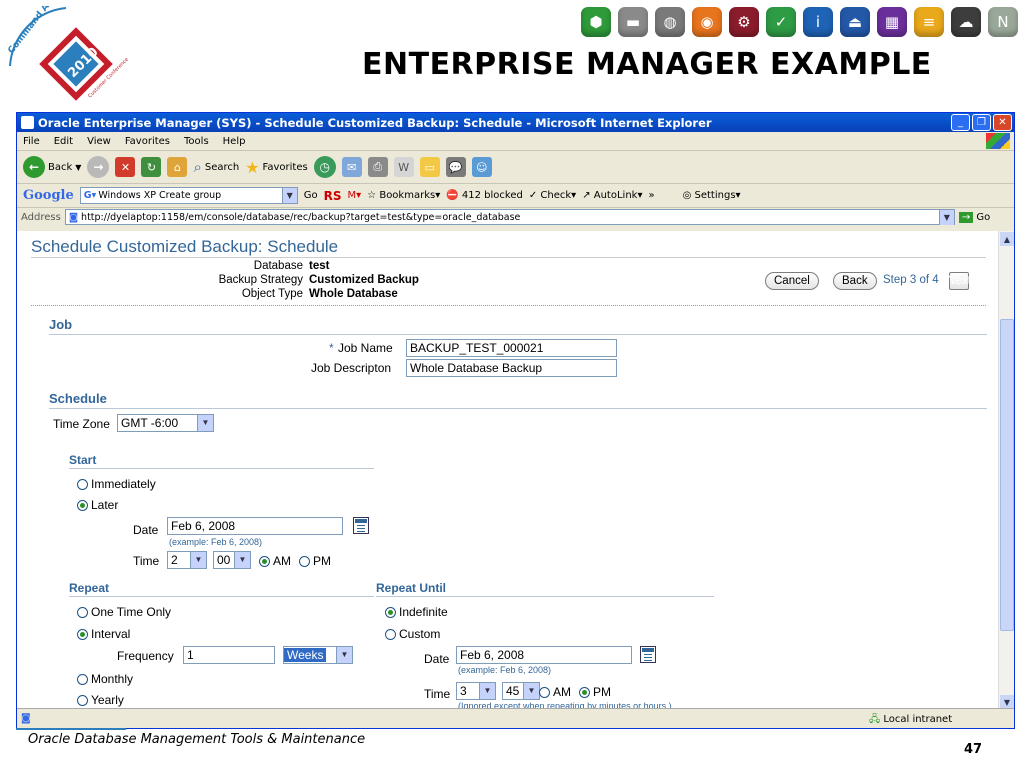 The width and height of the screenshot is (1024, 768). Describe the element at coordinates (63, 141) in the screenshot. I see `menu-edit: Edit` at that location.